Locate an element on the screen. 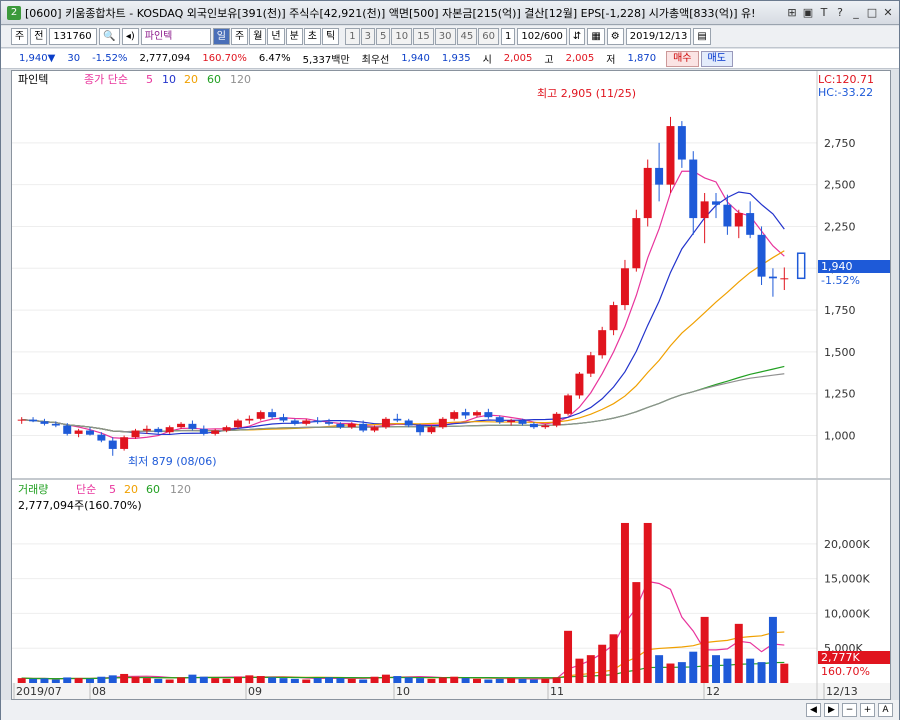  step-10: 10 is located at coordinates (402, 36).